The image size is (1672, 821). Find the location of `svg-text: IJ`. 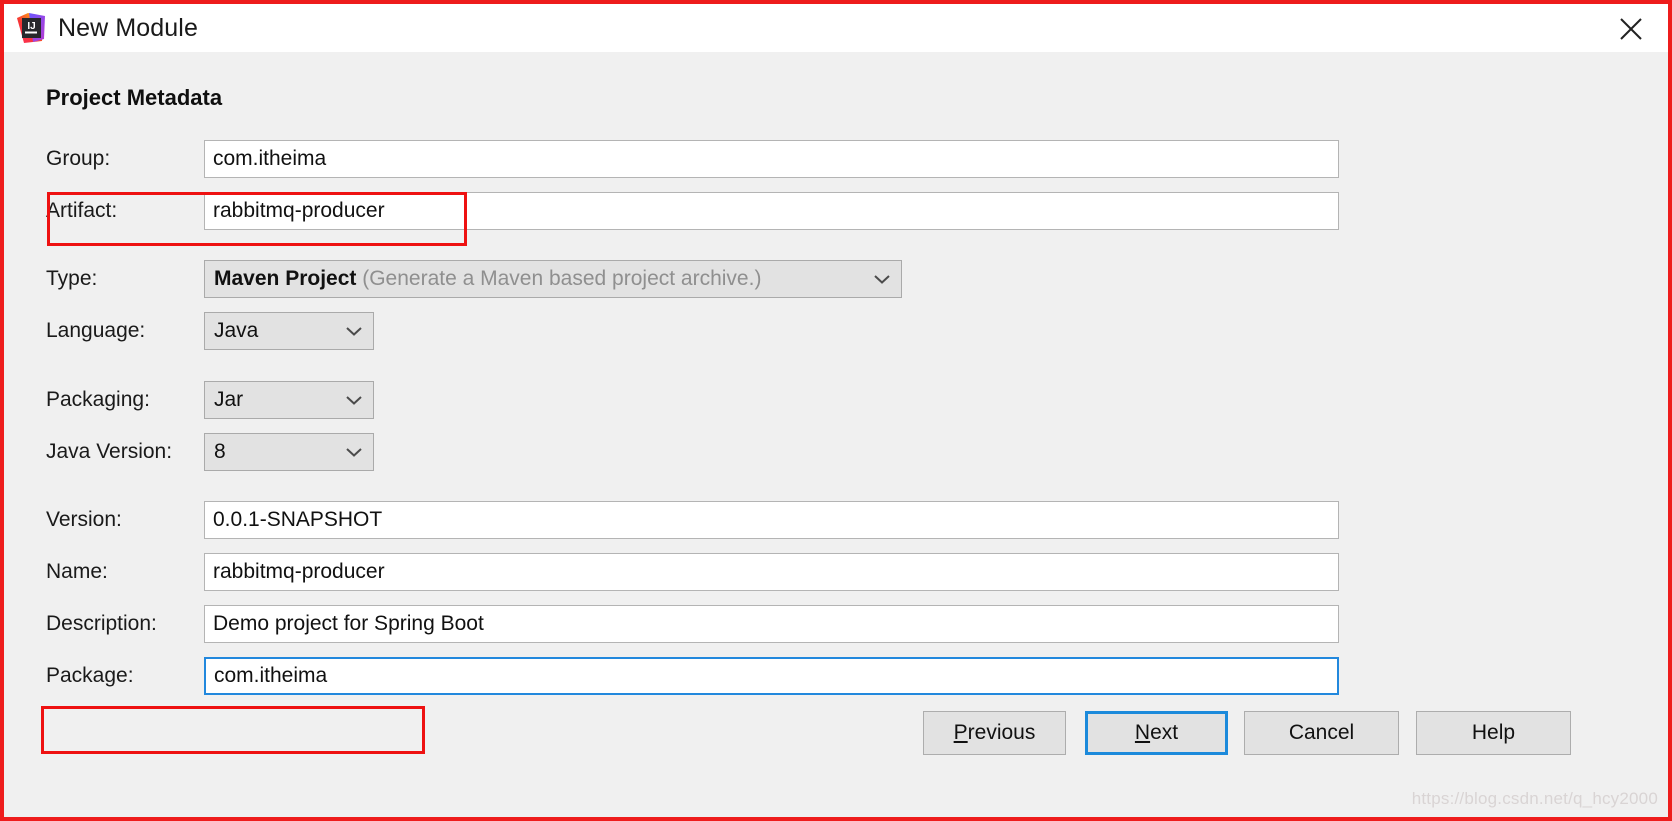

svg-text: IJ is located at coordinates (31, 26).